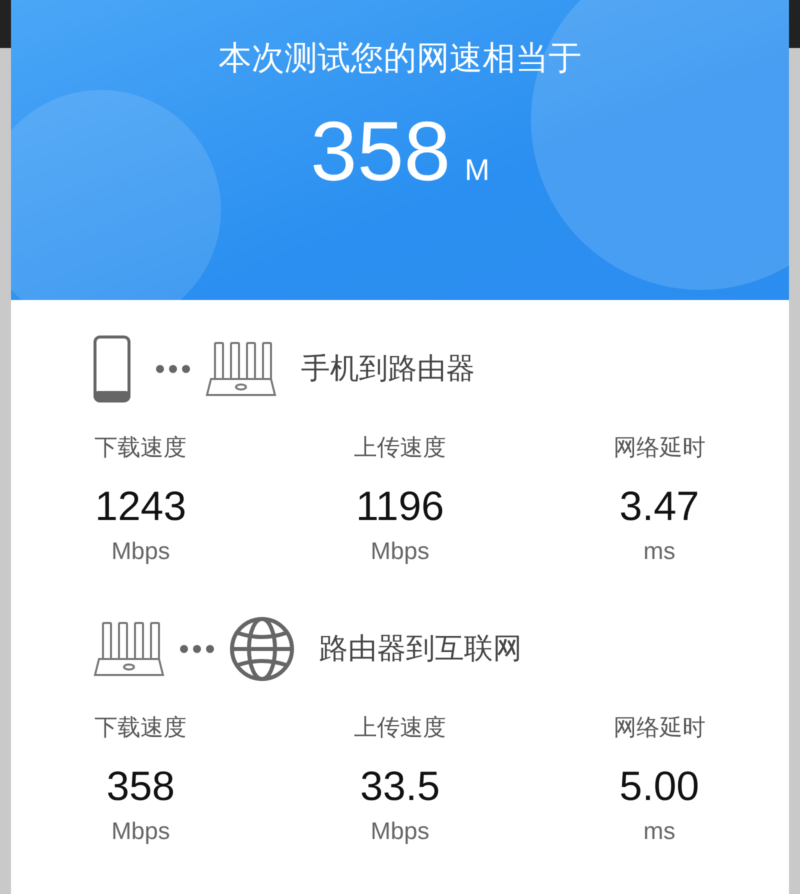 This screenshot has height=894, width=800. What do you see at coordinates (140, 786) in the screenshot?
I see `metric-value: 358` at bounding box center [140, 786].